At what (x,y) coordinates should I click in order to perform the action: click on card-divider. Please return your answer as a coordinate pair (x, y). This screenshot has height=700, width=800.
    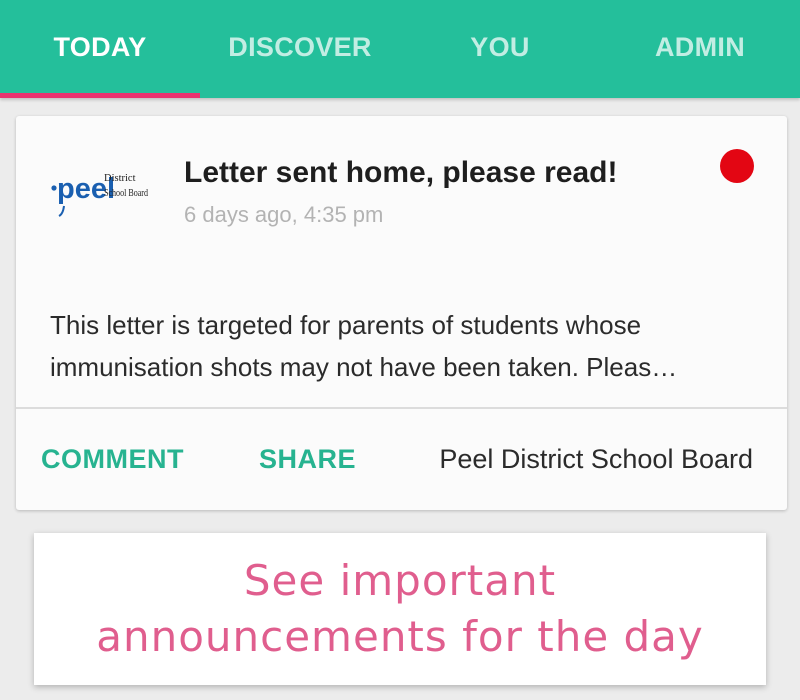
    Looking at the image, I should click on (401, 408).